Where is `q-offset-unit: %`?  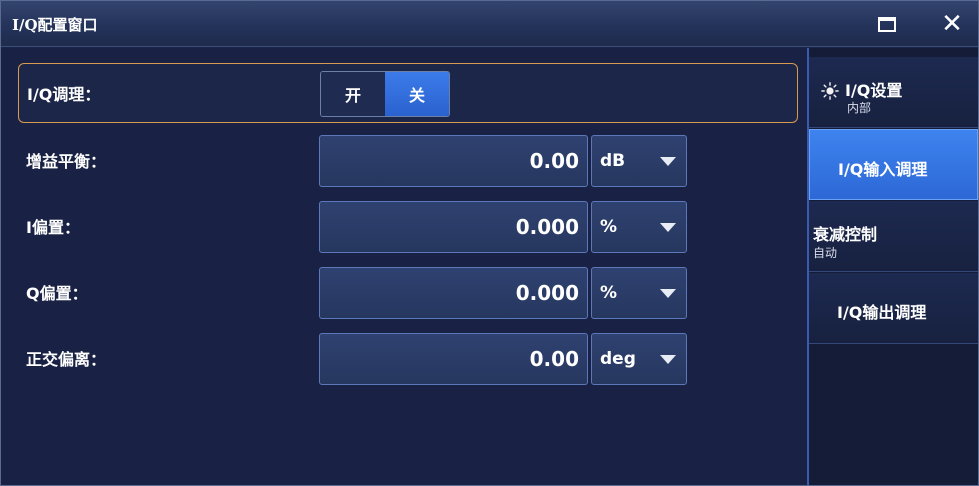 q-offset-unit: % is located at coordinates (609, 293).